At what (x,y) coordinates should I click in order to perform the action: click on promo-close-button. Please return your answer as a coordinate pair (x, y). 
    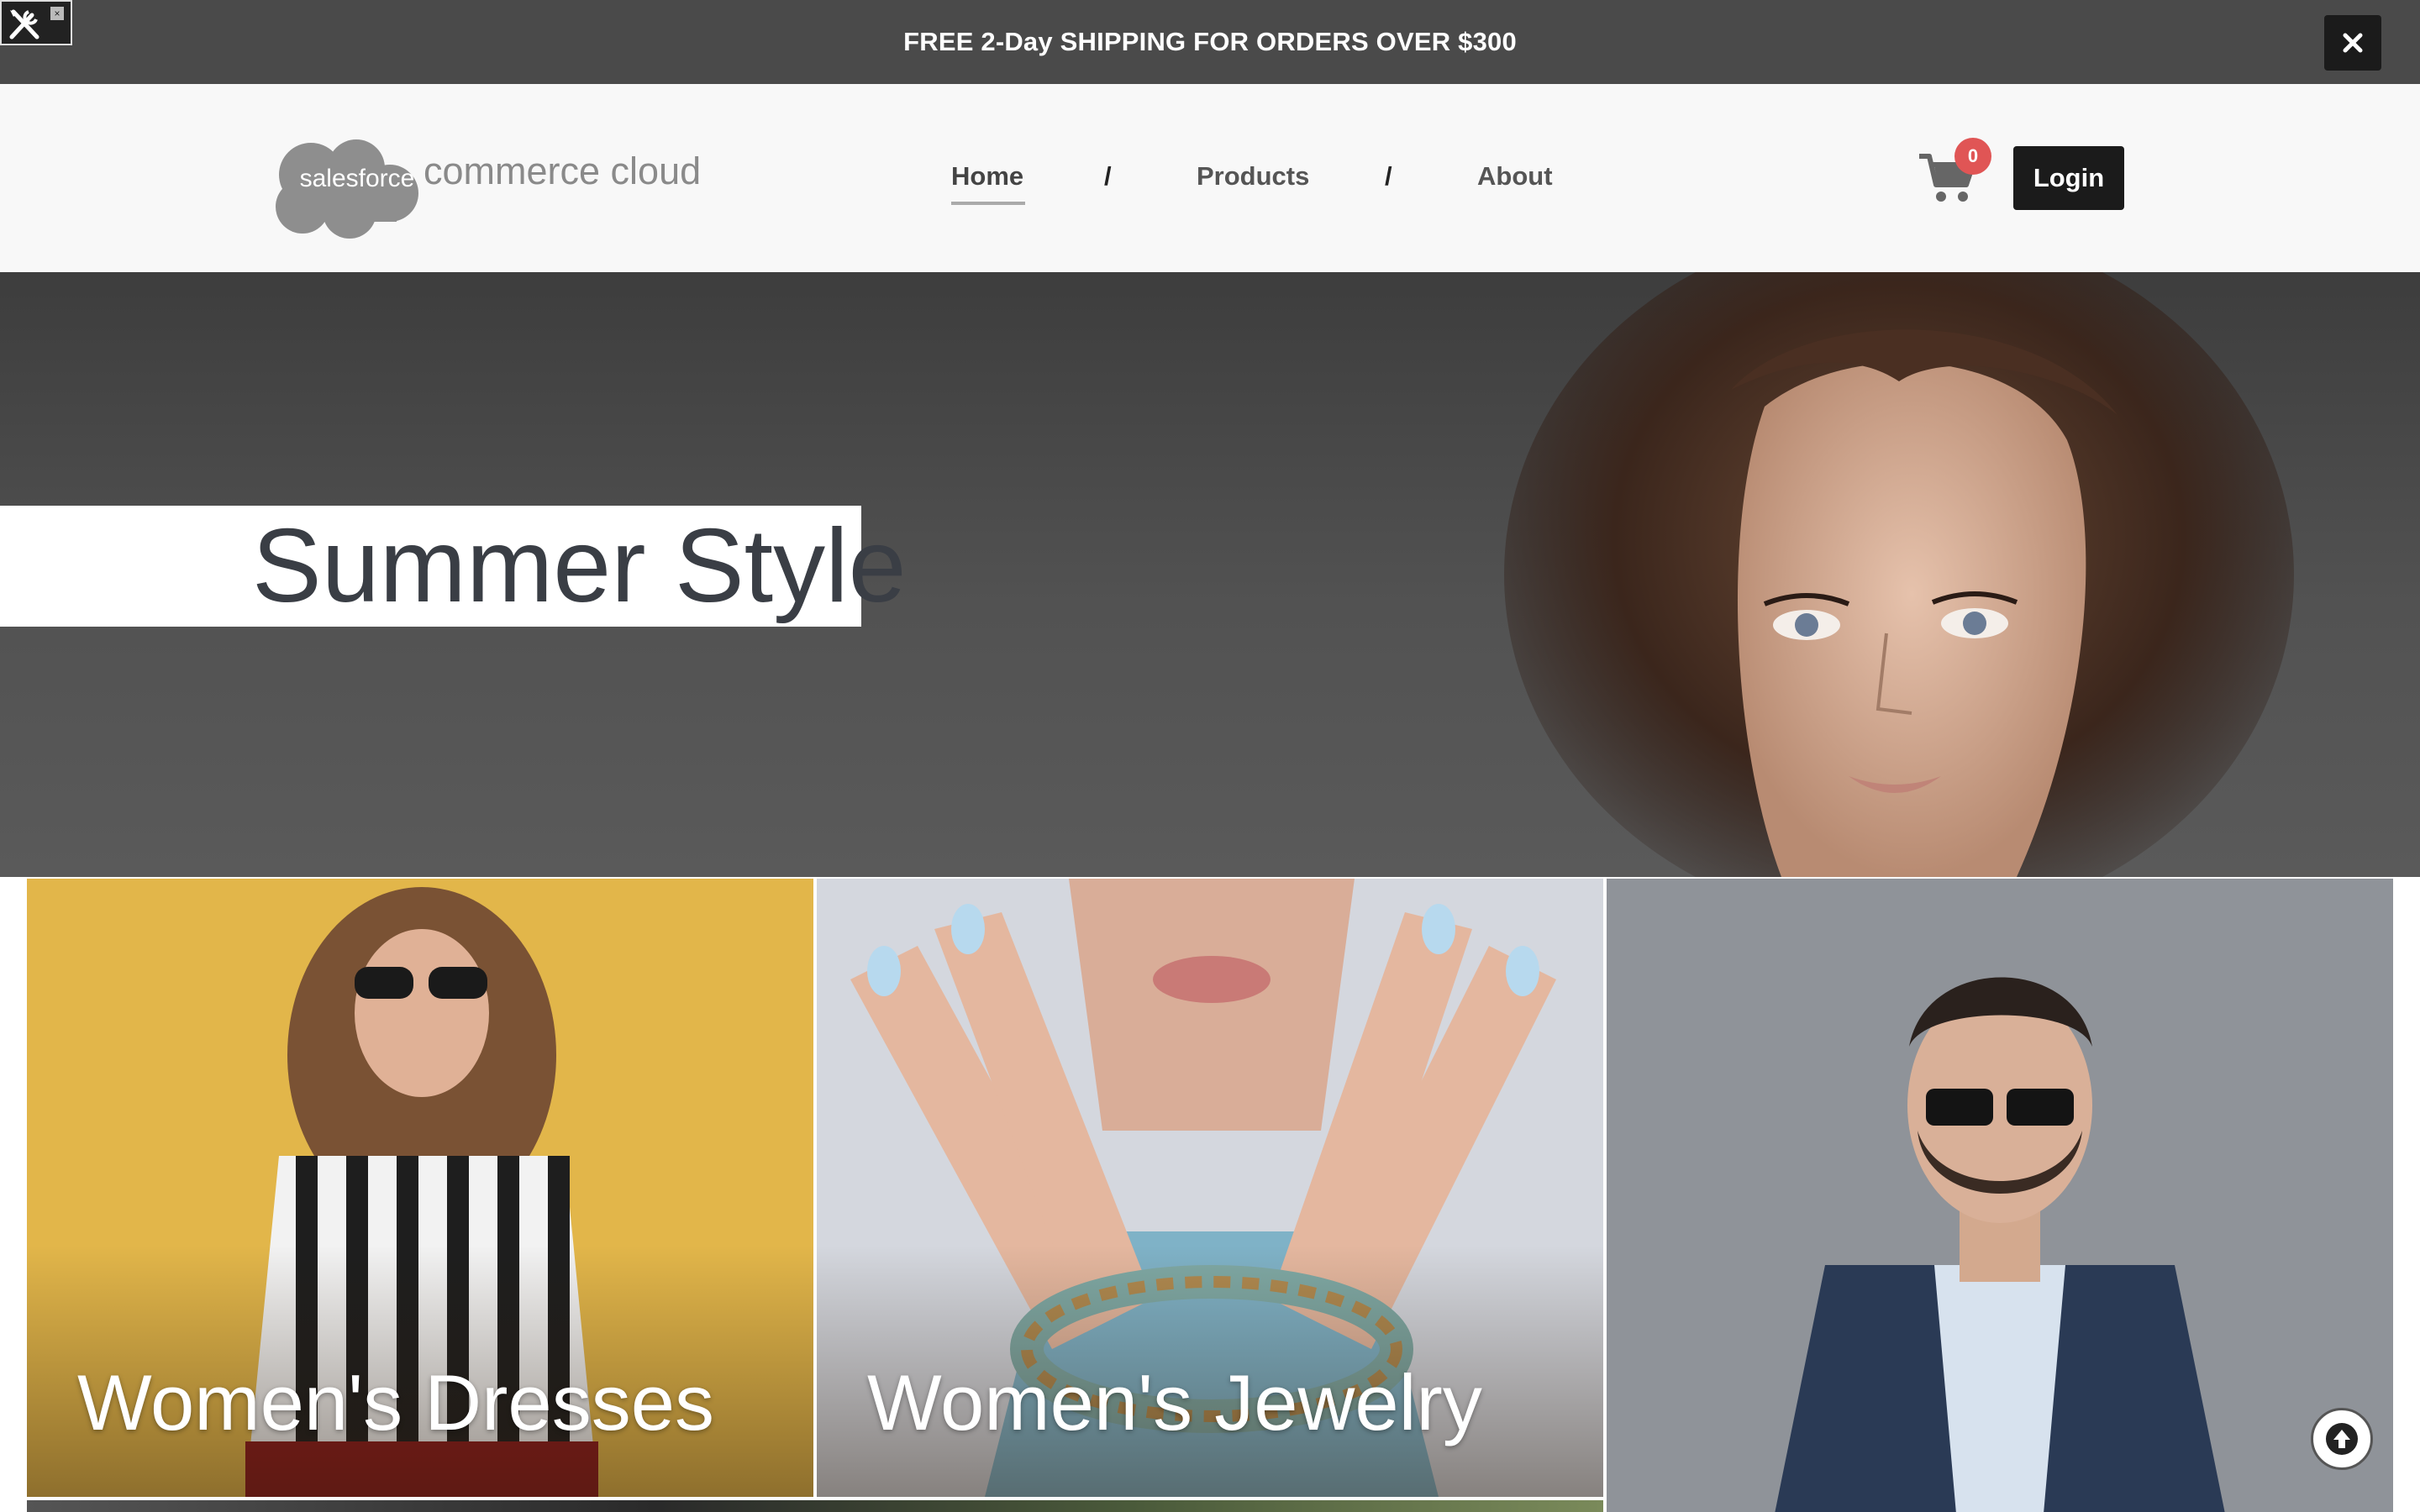
    Looking at the image, I should click on (2352, 43).